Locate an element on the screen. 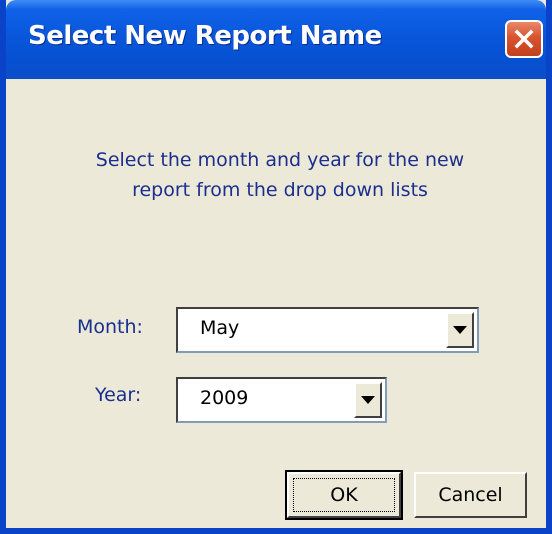 The image size is (552, 534). ok-button: OK is located at coordinates (344, 495).